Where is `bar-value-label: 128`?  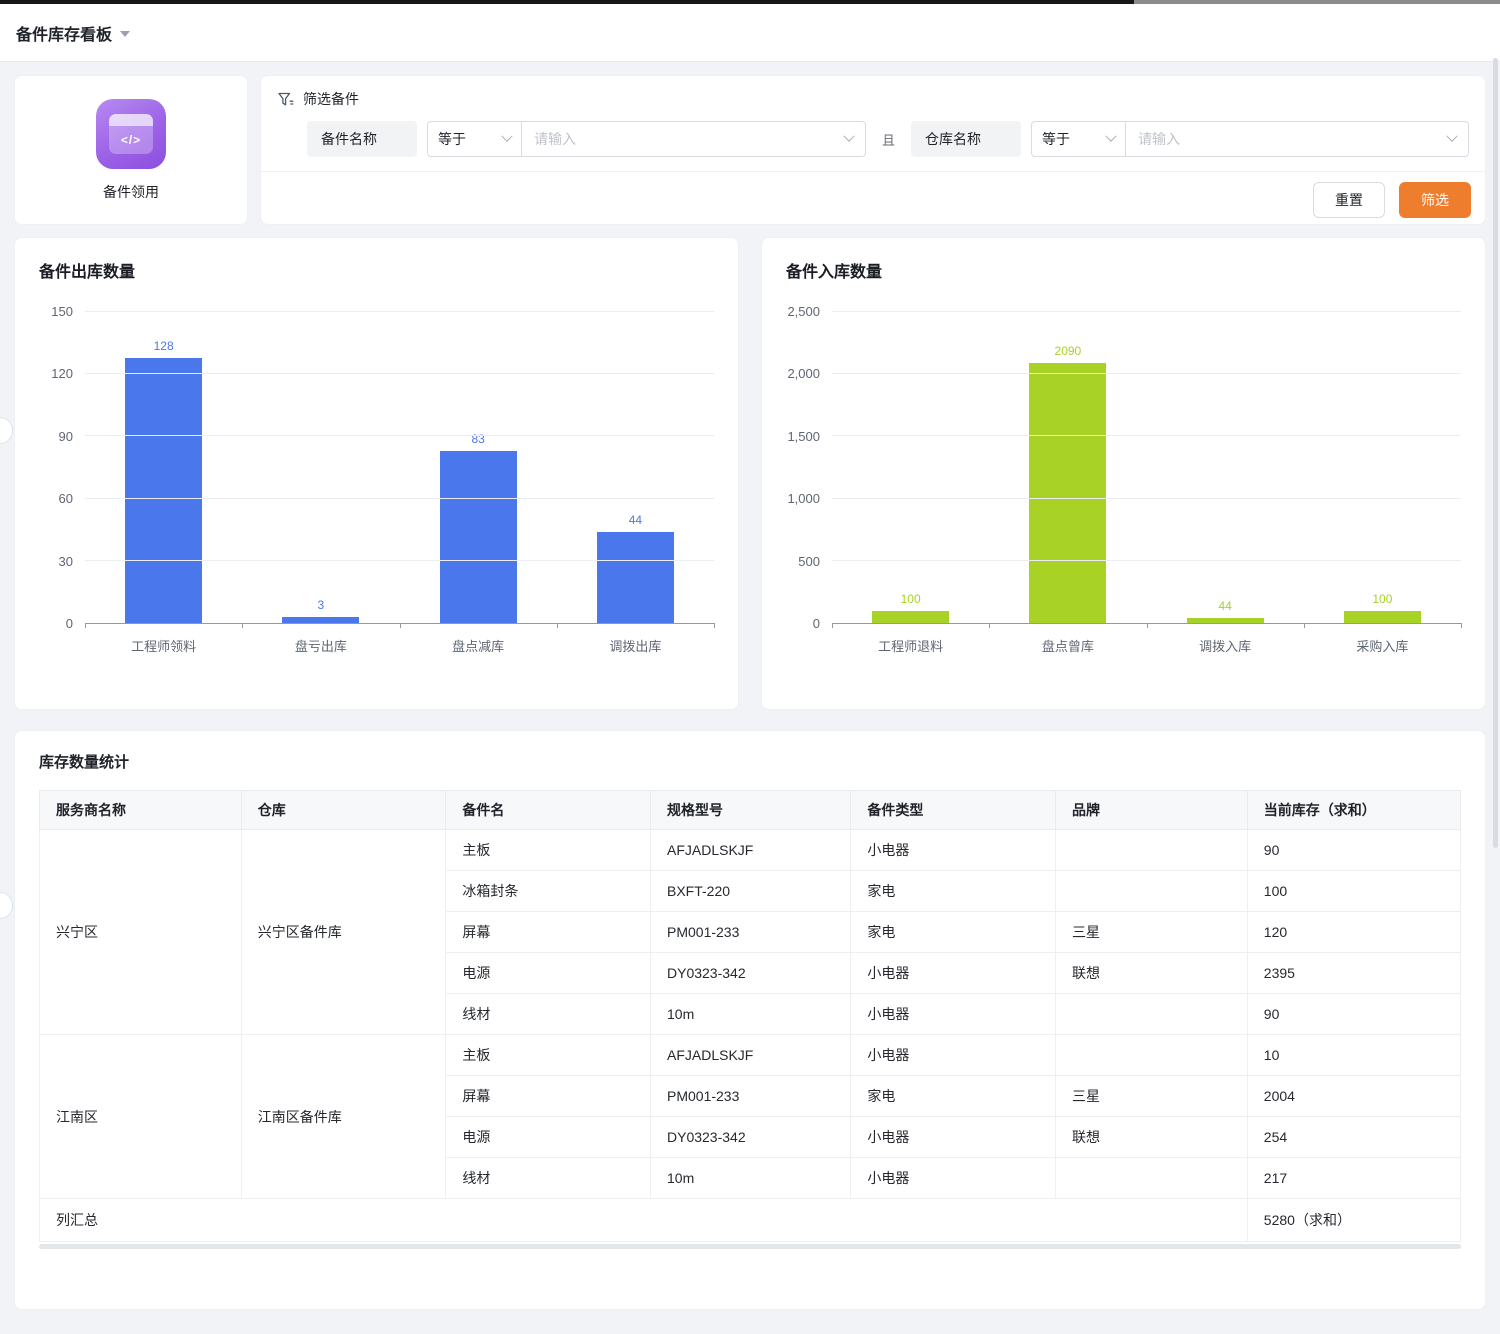
bar-value-label: 128 is located at coordinates (163, 345).